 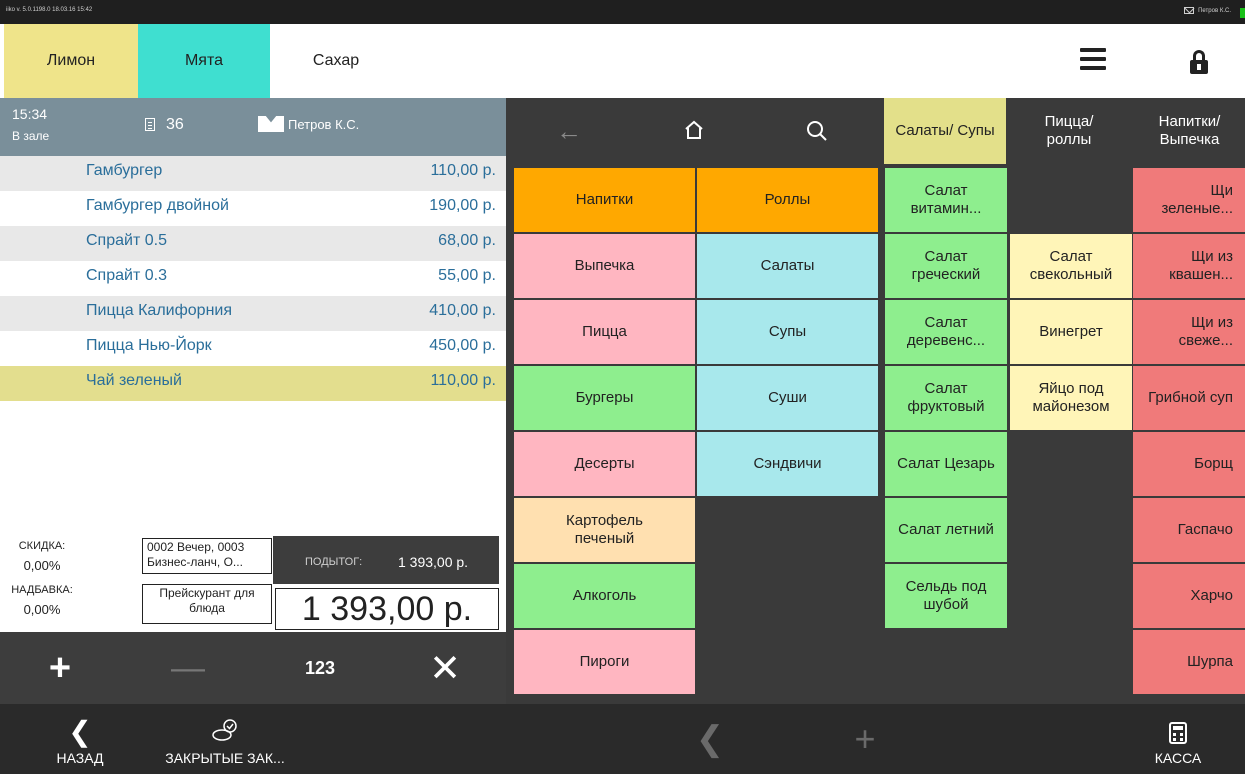 What do you see at coordinates (787, 200) in the screenshot?
I see `category-rolls: Роллы` at bounding box center [787, 200].